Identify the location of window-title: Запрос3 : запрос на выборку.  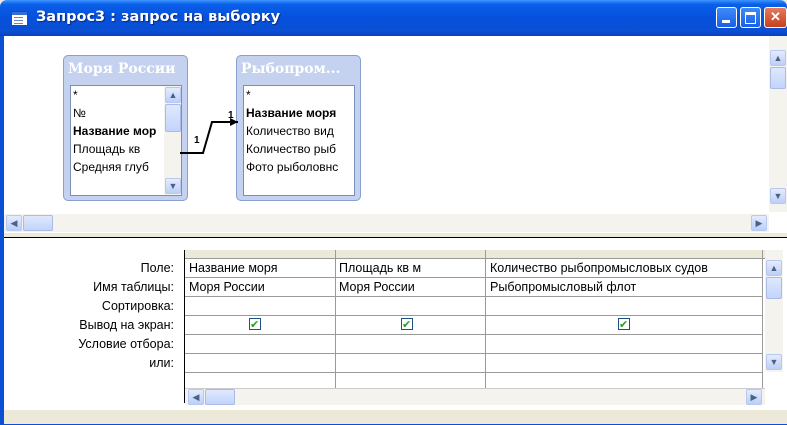
(158, 17).